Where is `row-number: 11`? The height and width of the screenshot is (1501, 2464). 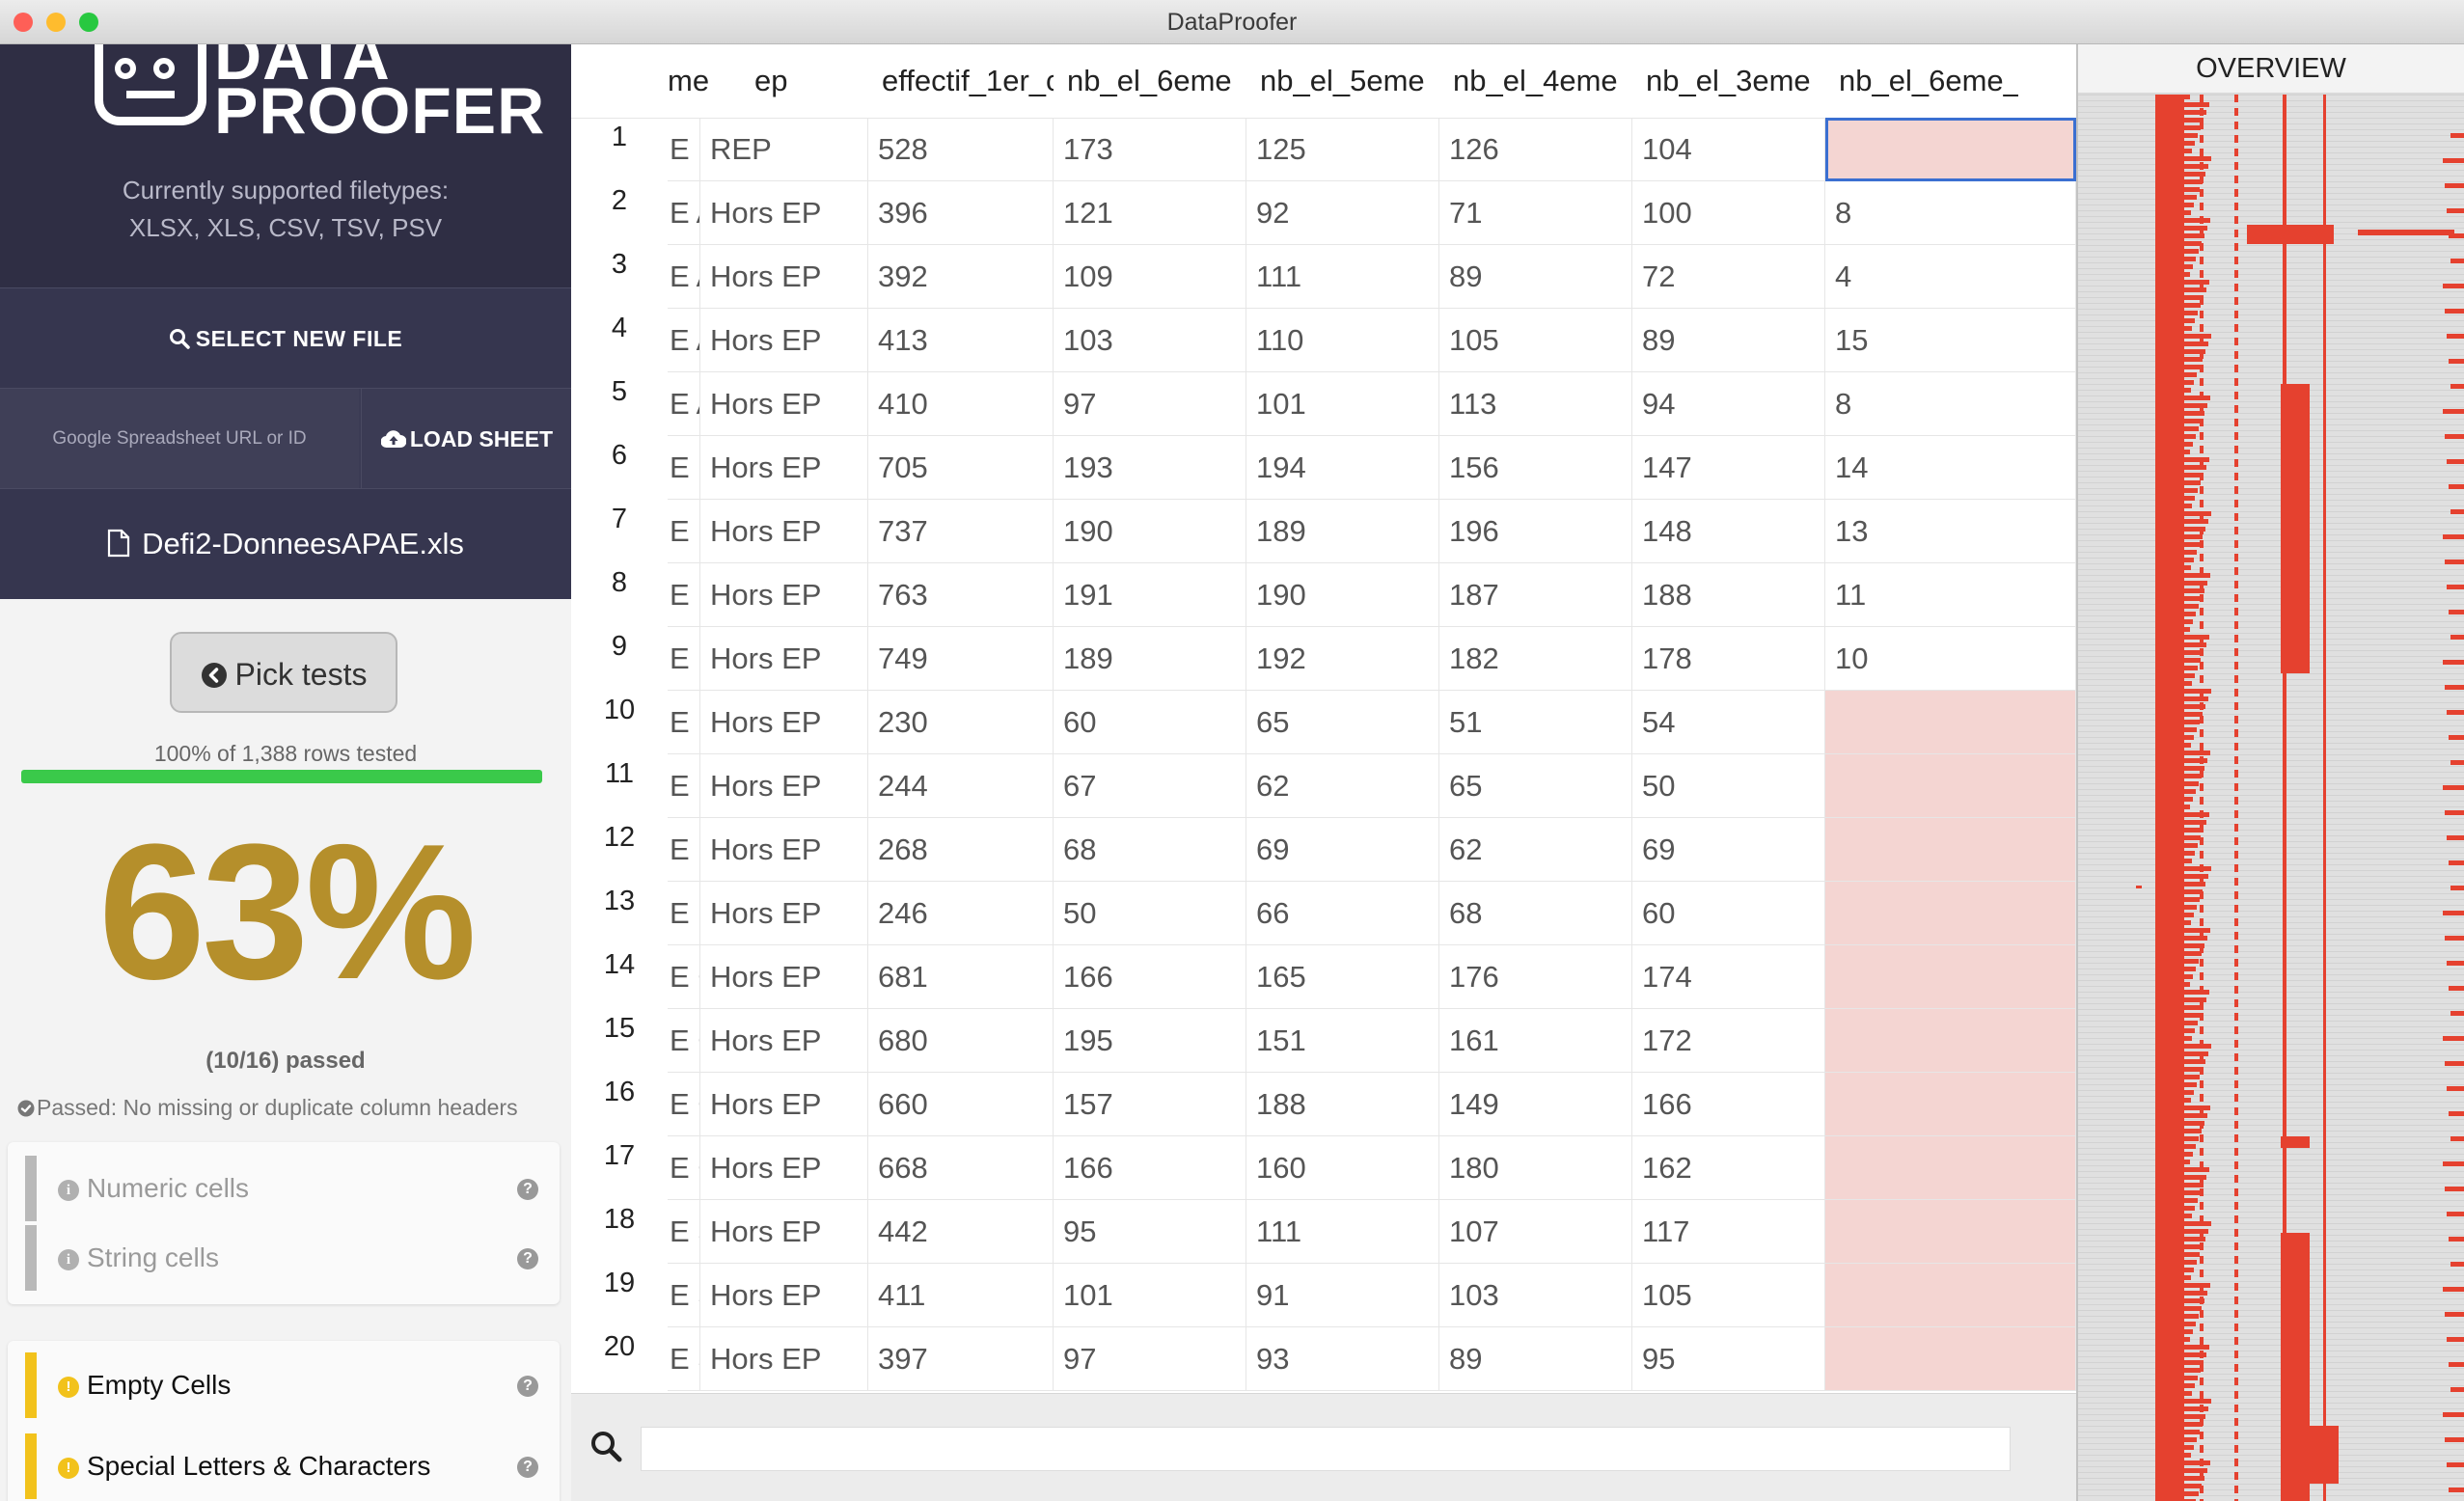 row-number: 11 is located at coordinates (619, 774).